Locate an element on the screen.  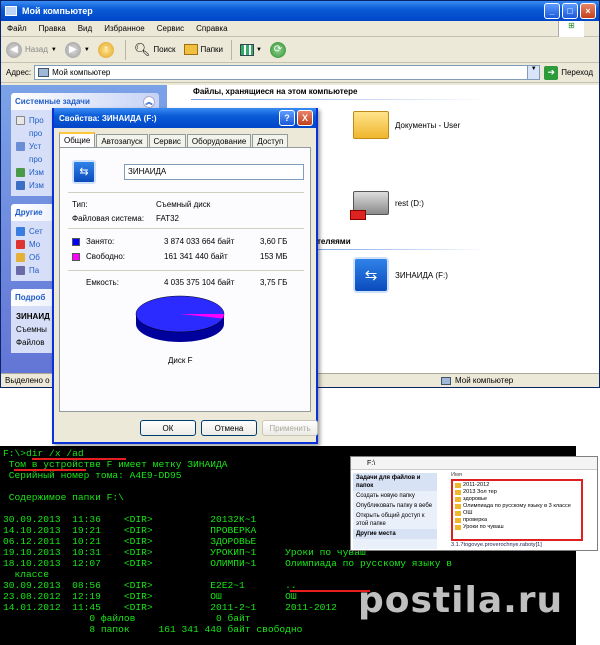
sync-button: ⟳ is located at coordinates (279, 49).